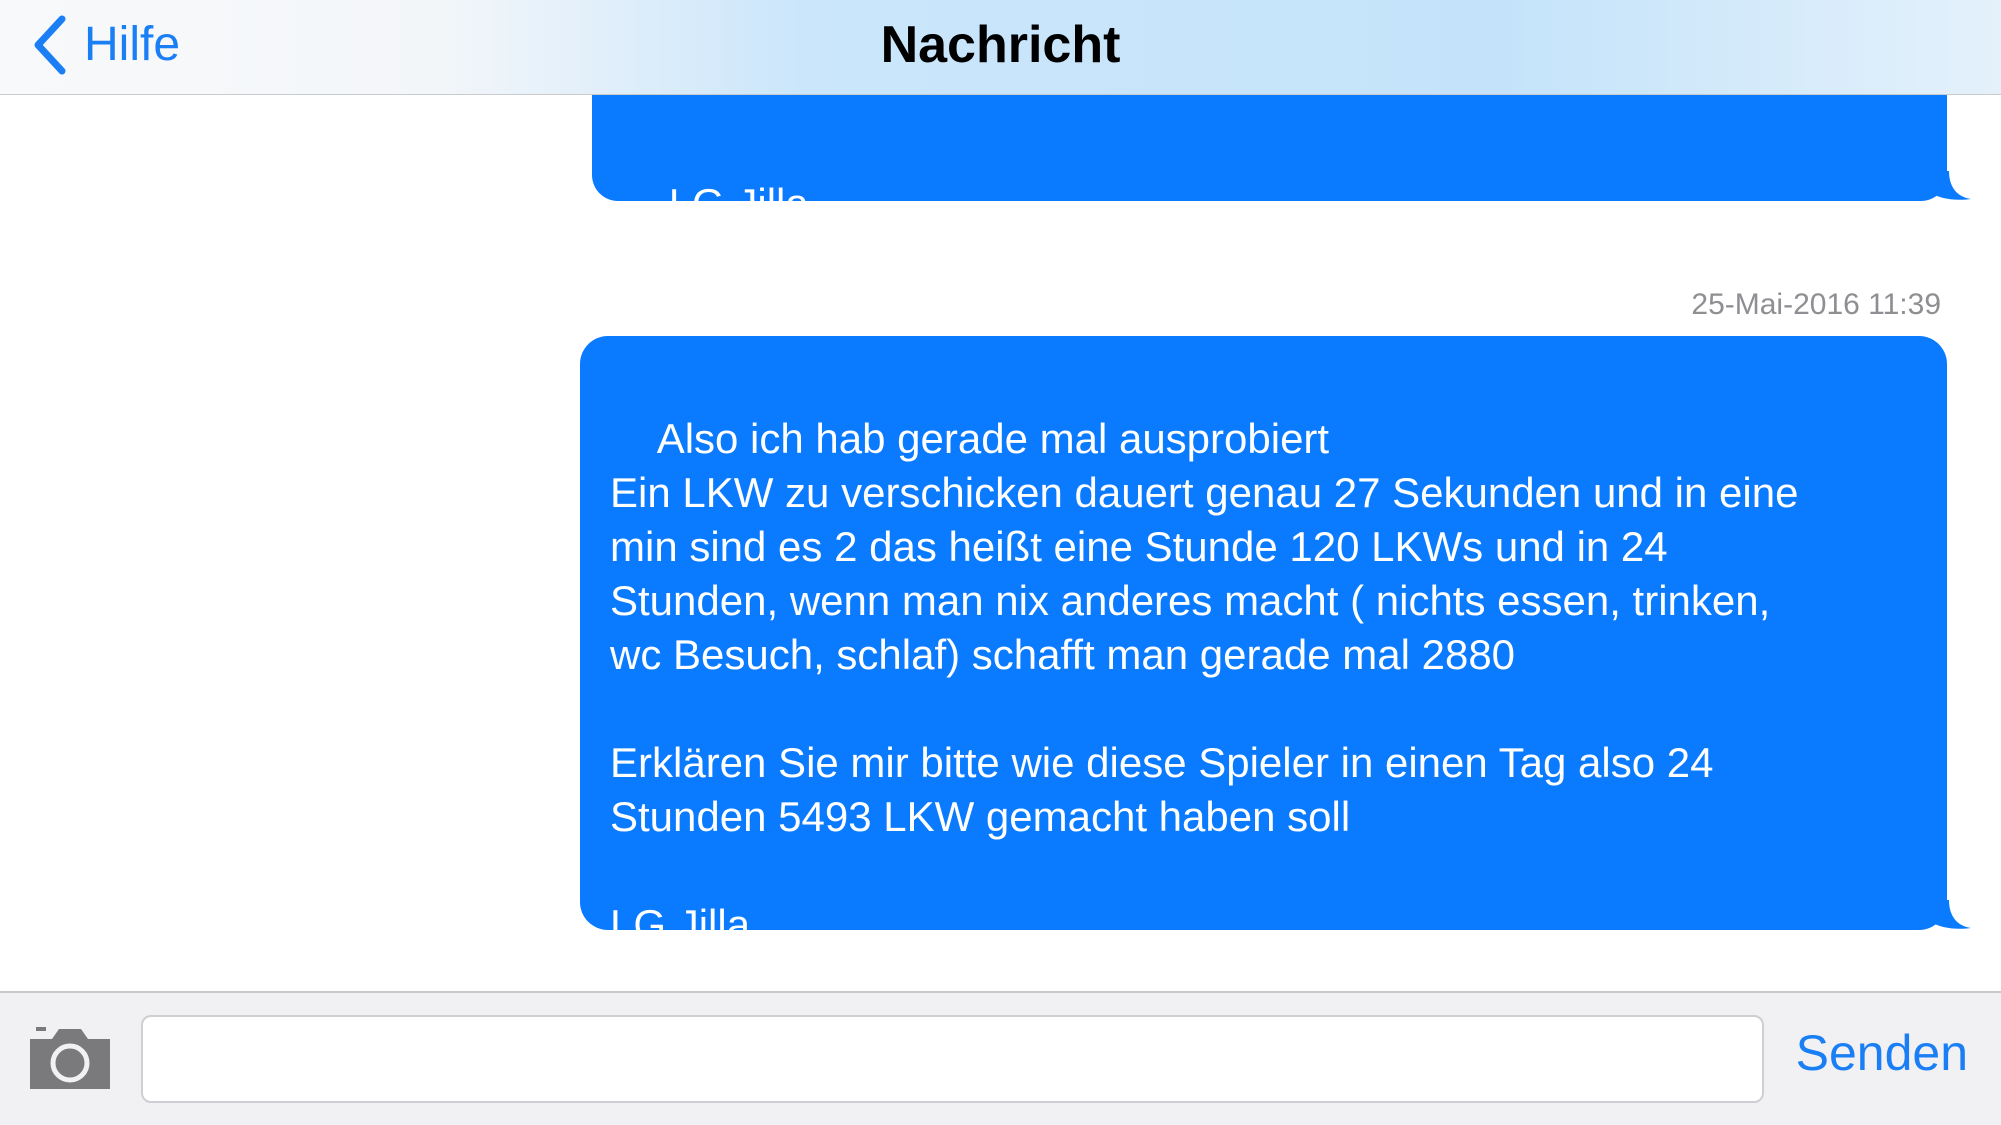  What do you see at coordinates (1281, 161) in the screenshot?
I see `message-bubble: LG Jilla` at bounding box center [1281, 161].